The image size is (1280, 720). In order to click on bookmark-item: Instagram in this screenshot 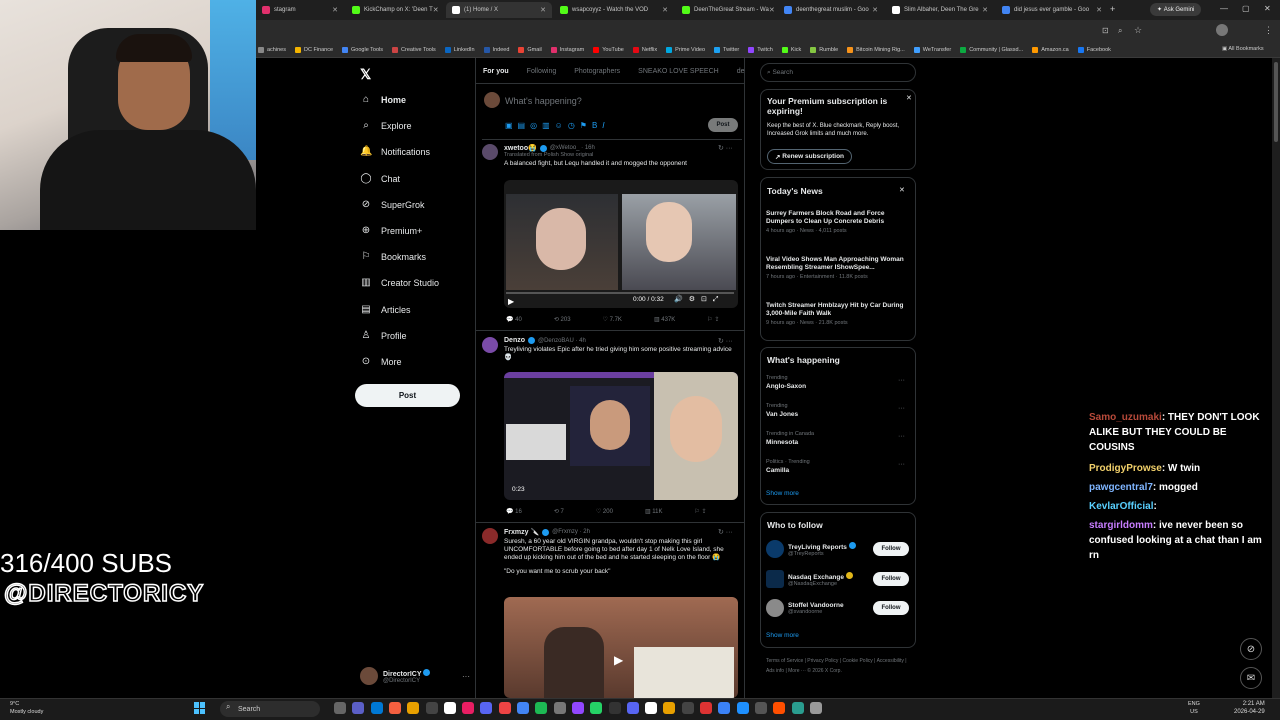, I will do `click(567, 49)`.